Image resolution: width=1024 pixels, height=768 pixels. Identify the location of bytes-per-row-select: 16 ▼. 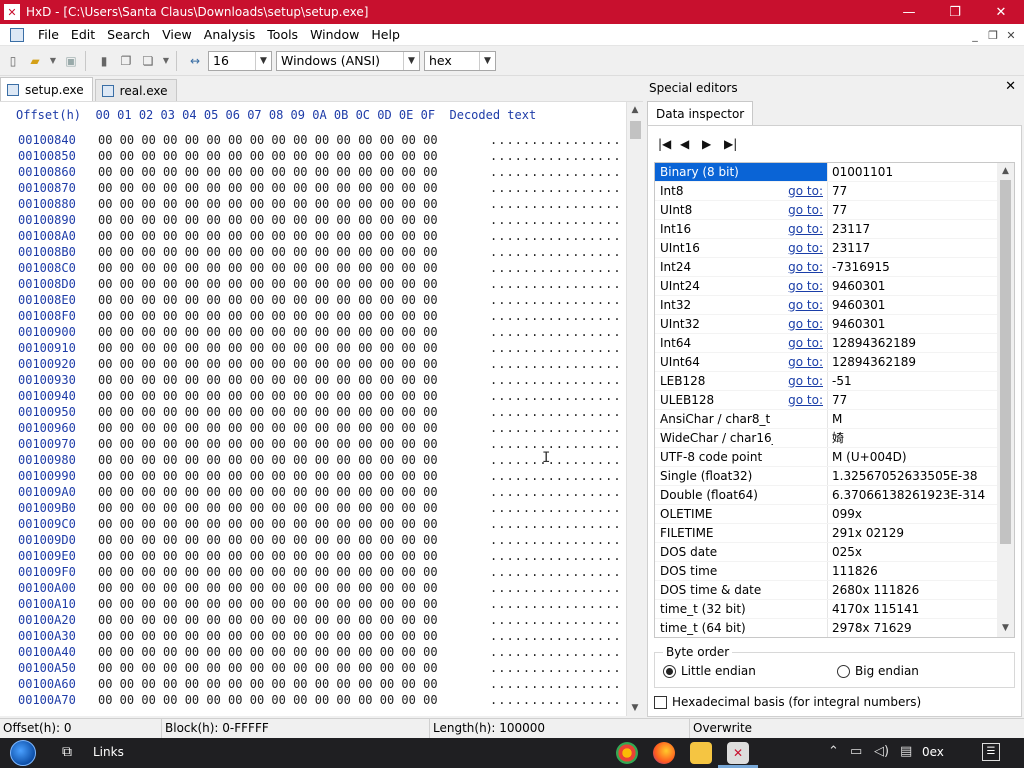
(240, 60).